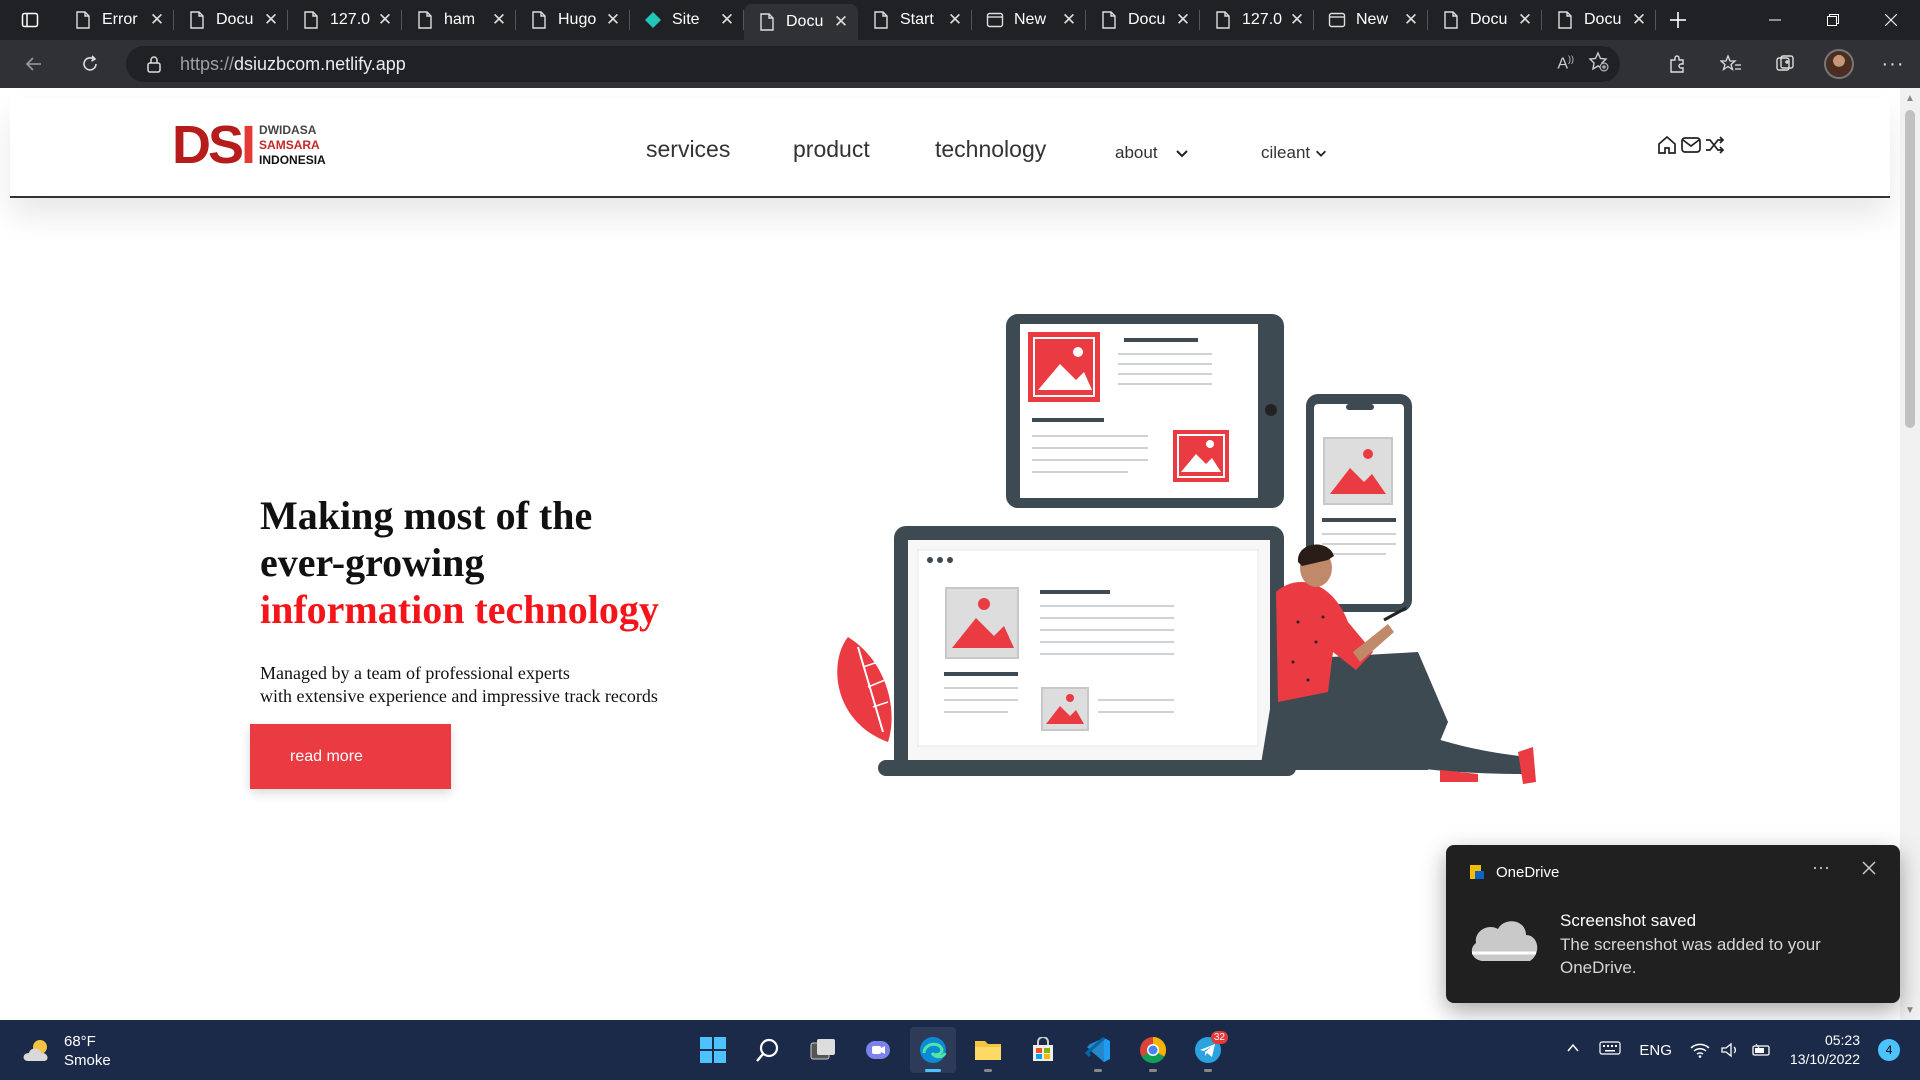 The image size is (1920, 1080). Describe the element at coordinates (864, 689) in the screenshot. I see `leaf-decoration` at that location.